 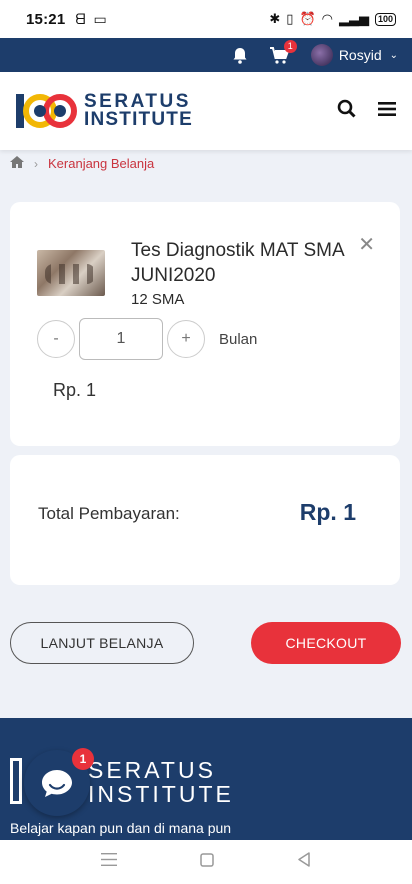 I want to click on menu-nav-icon, so click(x=109, y=862).